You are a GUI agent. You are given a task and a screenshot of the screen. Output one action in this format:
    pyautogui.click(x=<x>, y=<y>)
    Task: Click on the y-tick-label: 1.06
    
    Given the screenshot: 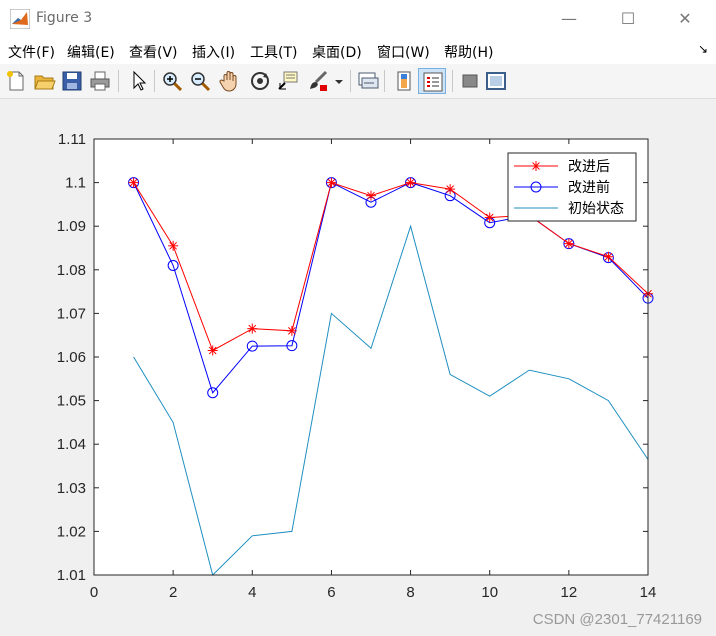 What is the action you would take?
    pyautogui.click(x=71, y=357)
    